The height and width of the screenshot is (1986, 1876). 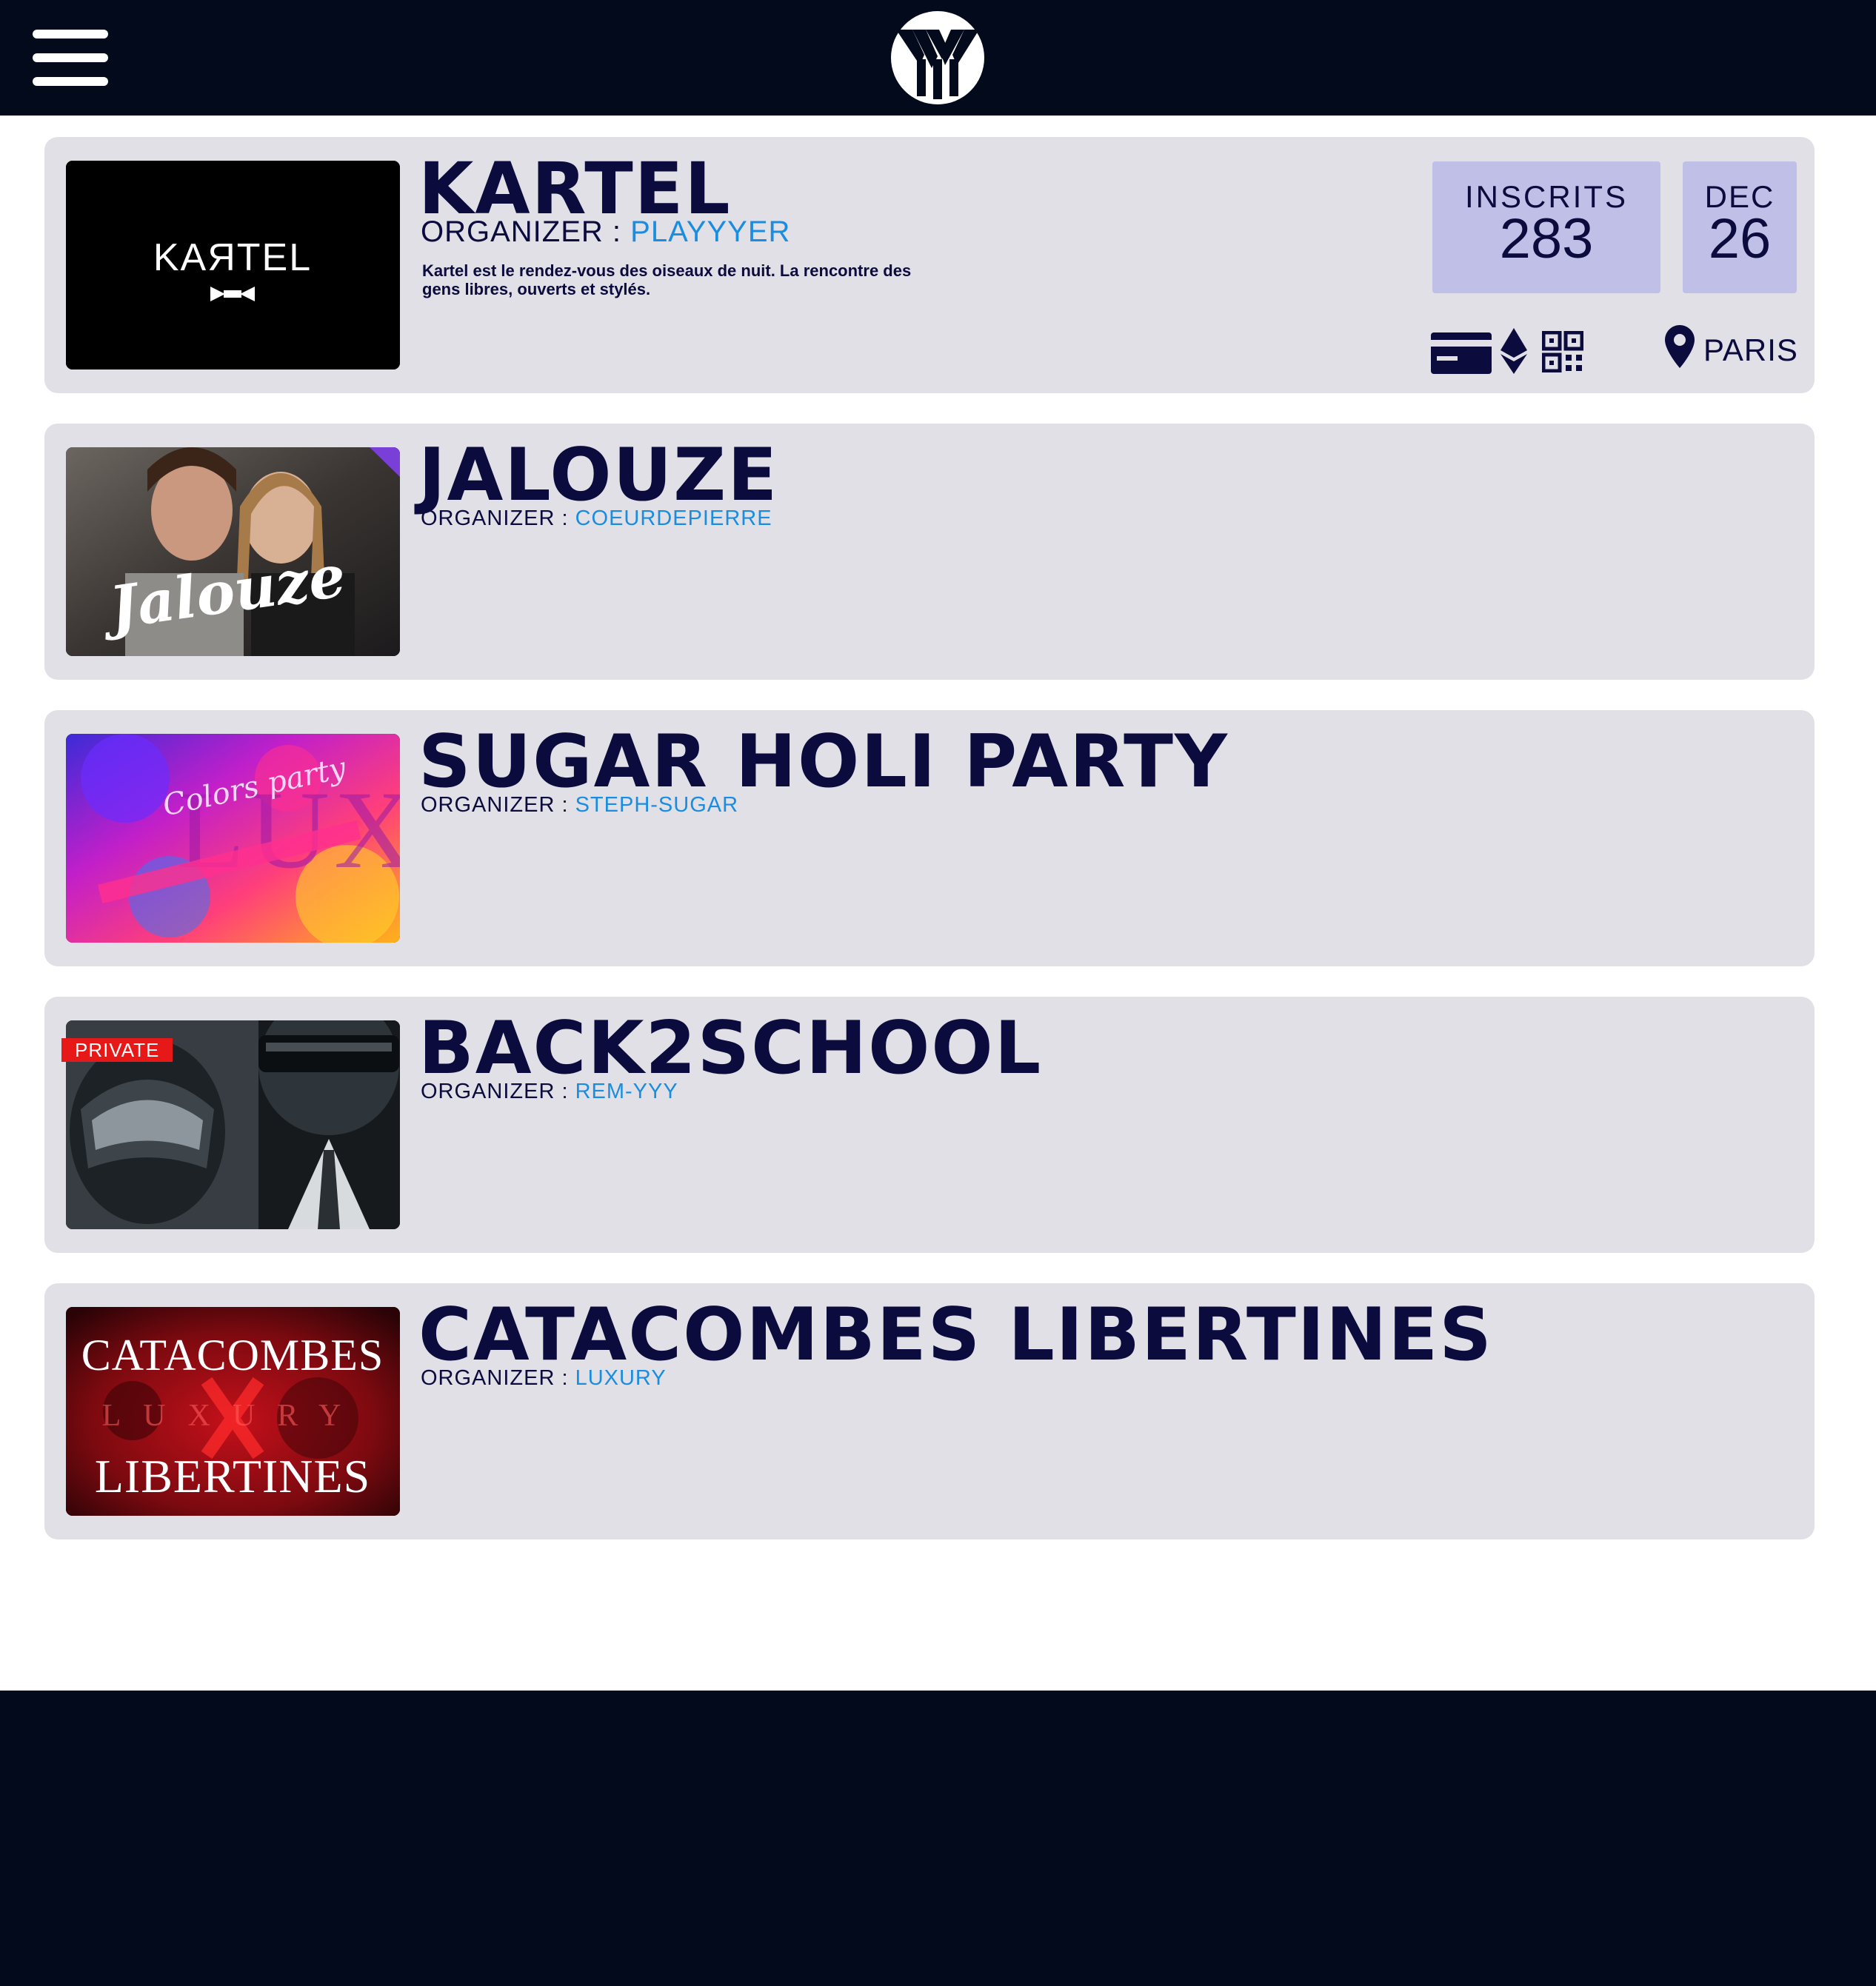 What do you see at coordinates (621, 1378) in the screenshot?
I see `organizer-link: LUXURY` at bounding box center [621, 1378].